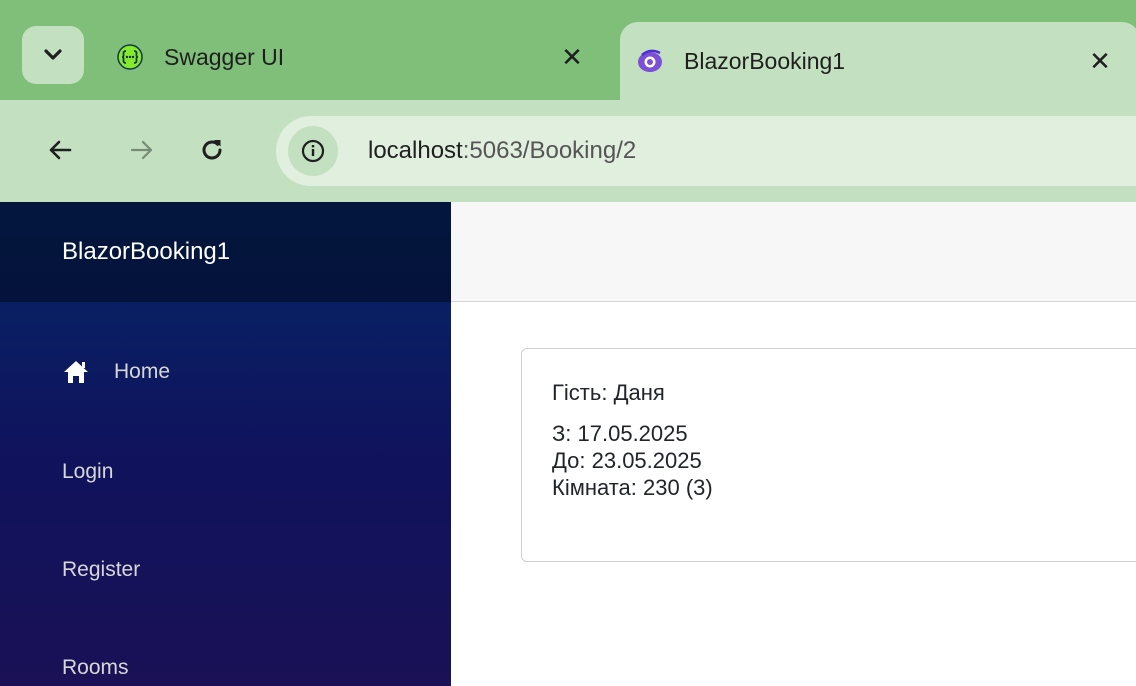 This screenshot has width=1136, height=686. Describe the element at coordinates (878, 61) in the screenshot. I see `tab-blazorbooking1: BlazorBooking1 ✕` at that location.